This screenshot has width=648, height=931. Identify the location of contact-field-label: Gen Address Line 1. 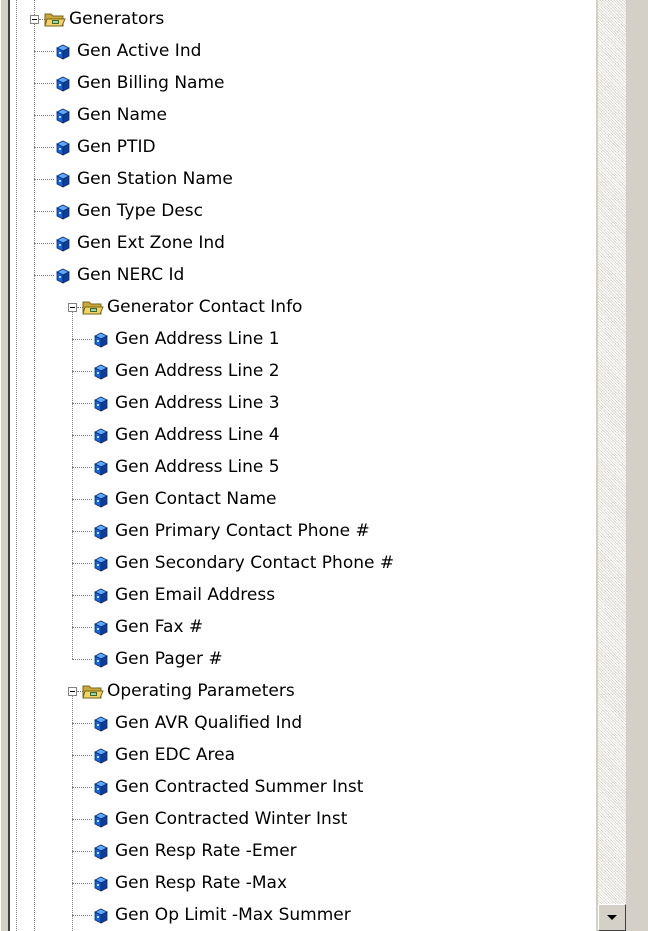
(197, 339).